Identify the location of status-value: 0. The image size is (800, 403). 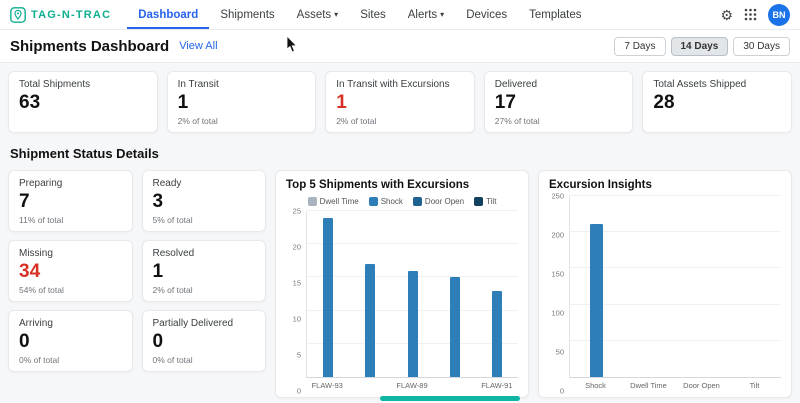
(24, 341).